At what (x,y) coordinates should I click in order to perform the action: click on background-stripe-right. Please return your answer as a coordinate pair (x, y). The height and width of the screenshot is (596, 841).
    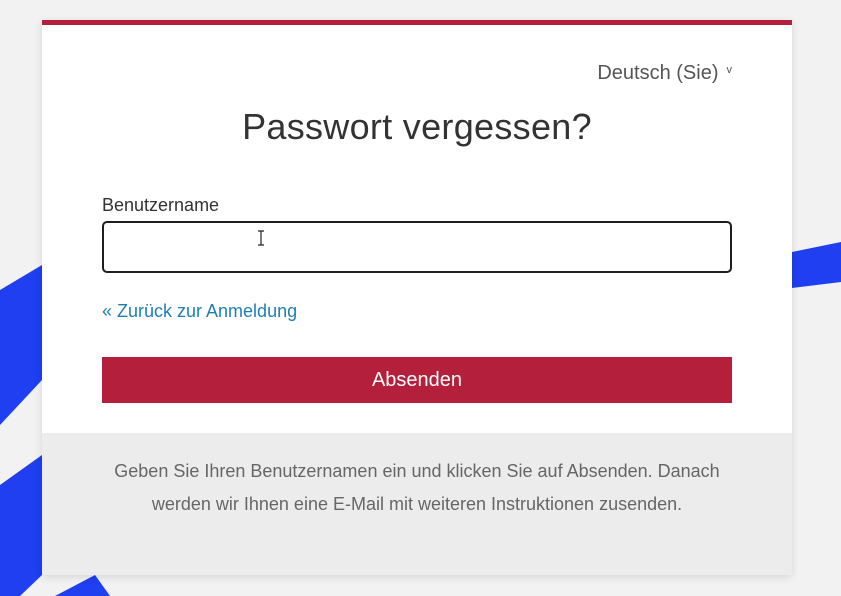
    Looking at the image, I should click on (816, 265).